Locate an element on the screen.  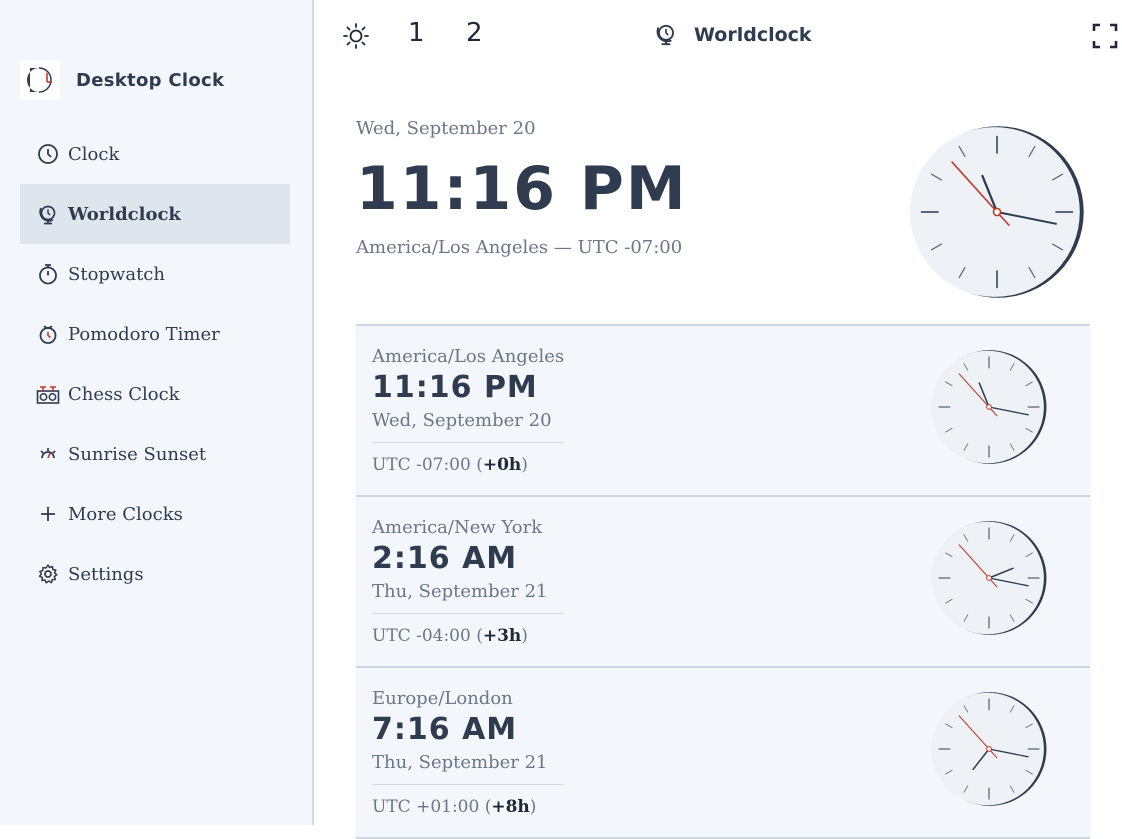
sun-icon is located at coordinates (356, 36).